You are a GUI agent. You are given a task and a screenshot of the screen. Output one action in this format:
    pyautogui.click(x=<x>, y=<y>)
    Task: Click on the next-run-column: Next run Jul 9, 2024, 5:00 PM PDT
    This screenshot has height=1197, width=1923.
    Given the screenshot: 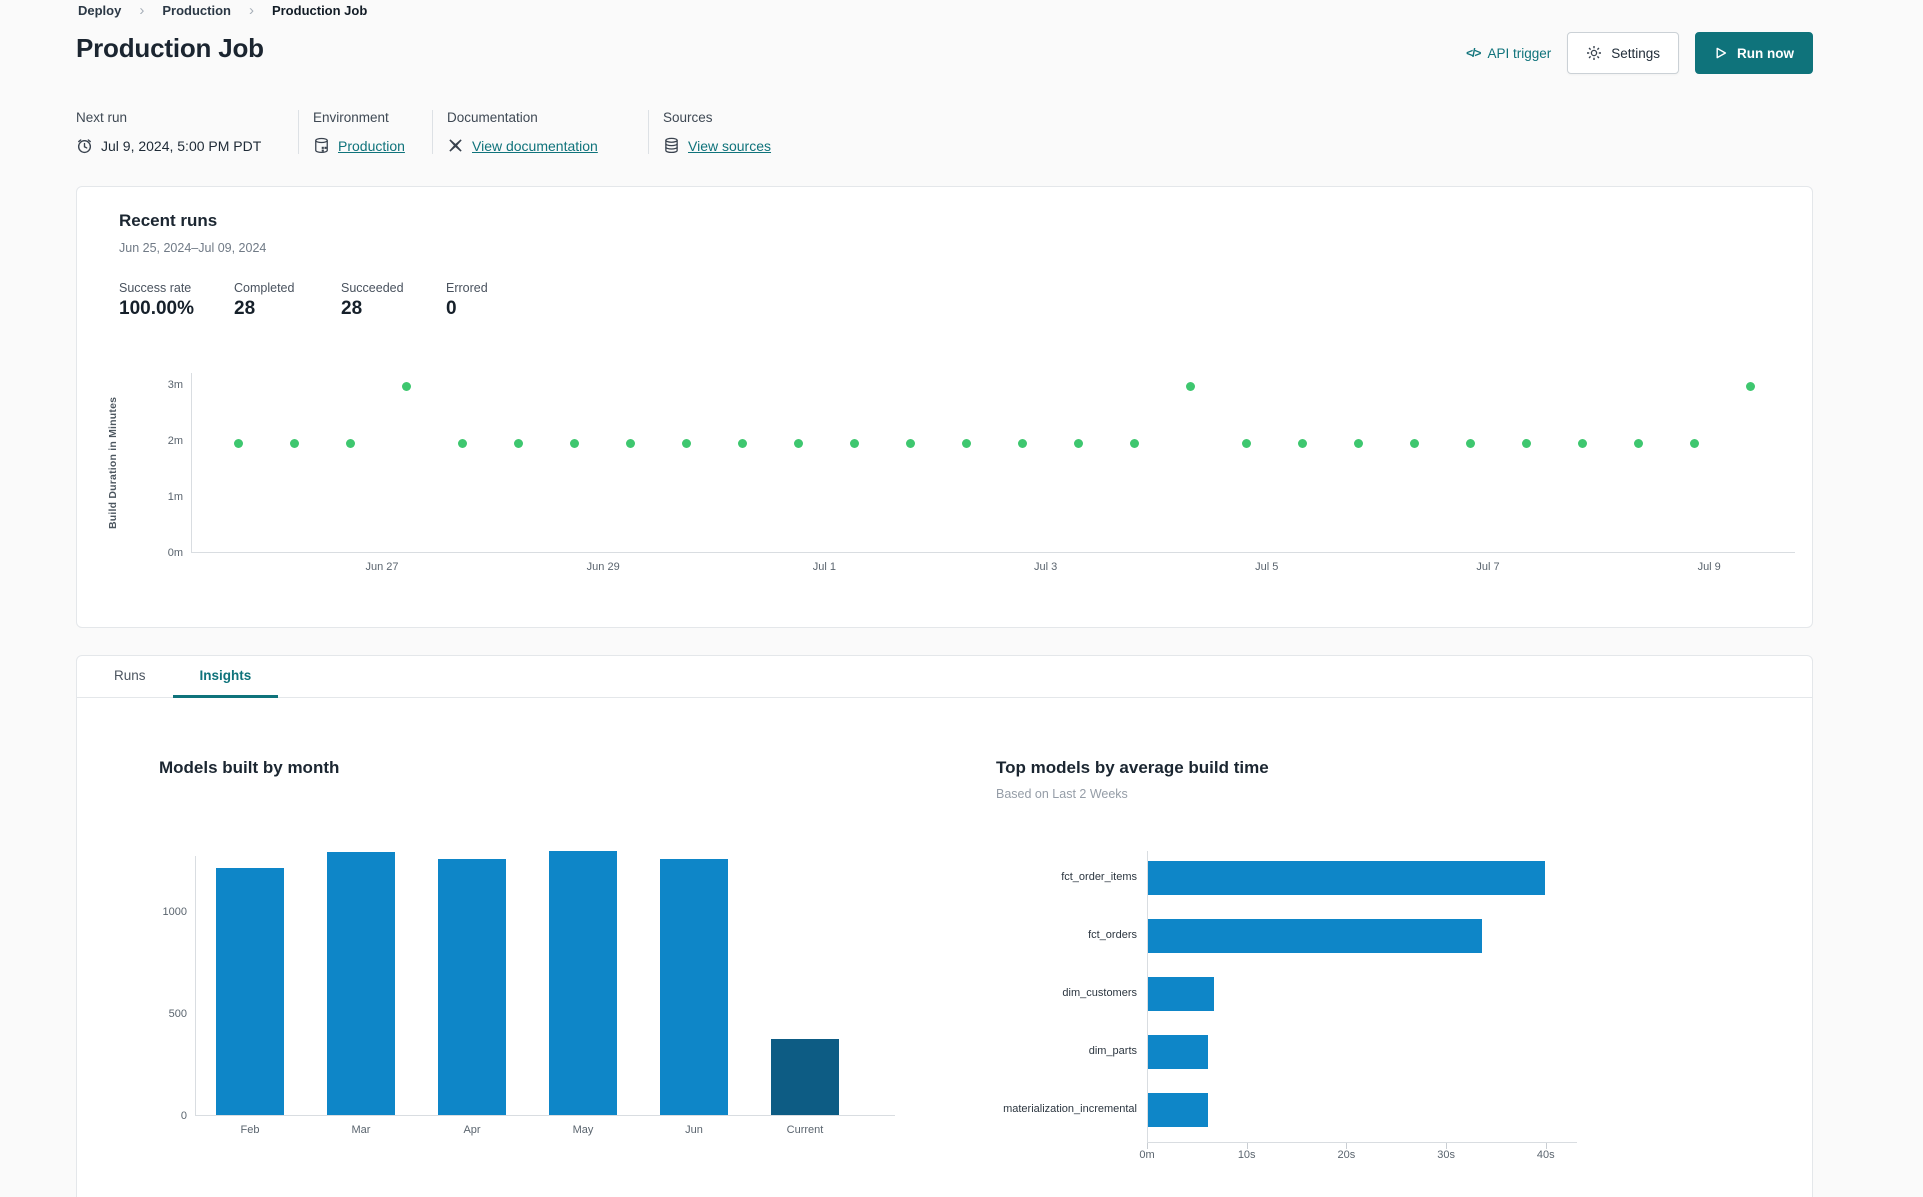 What is the action you would take?
    pyautogui.click(x=187, y=132)
    